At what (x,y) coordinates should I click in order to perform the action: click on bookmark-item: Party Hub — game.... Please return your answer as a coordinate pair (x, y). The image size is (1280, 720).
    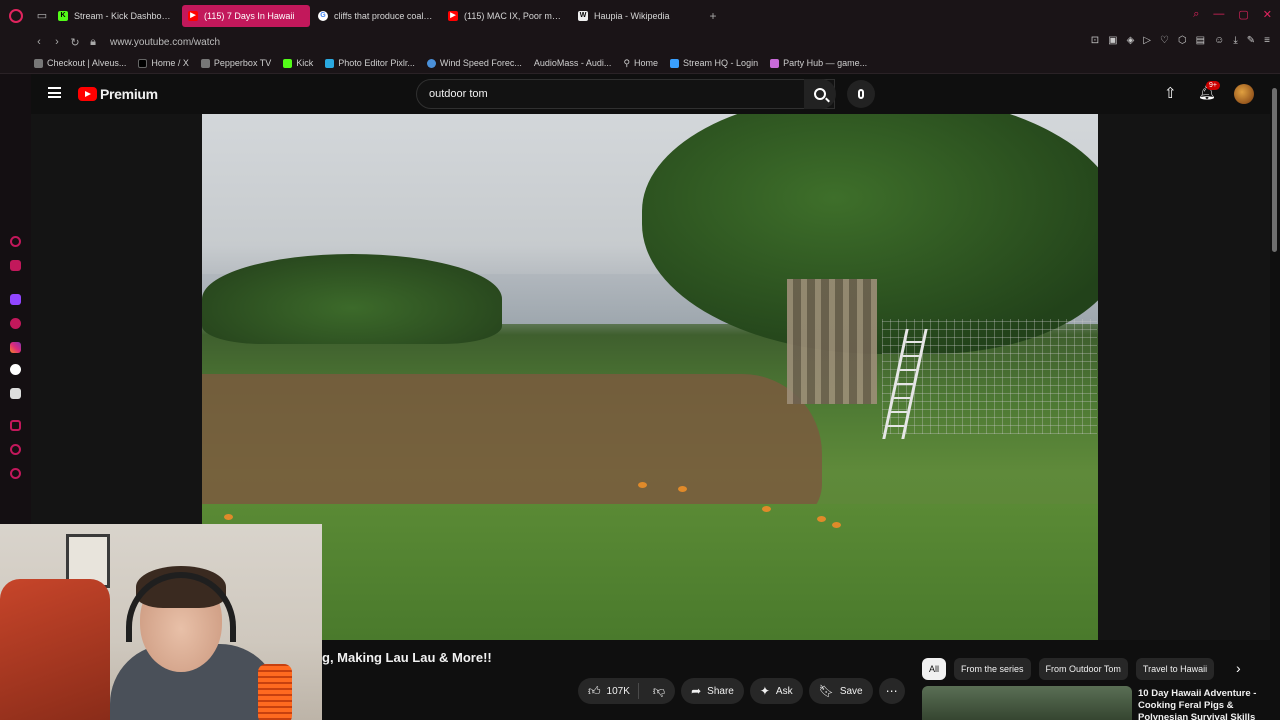
    Looking at the image, I should click on (818, 63).